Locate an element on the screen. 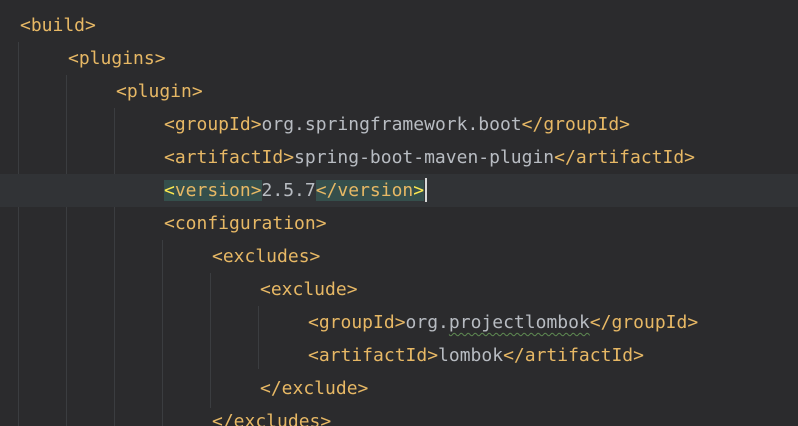  code-line: <groupId>org.projectlombok</groupId> is located at coordinates (399, 322).